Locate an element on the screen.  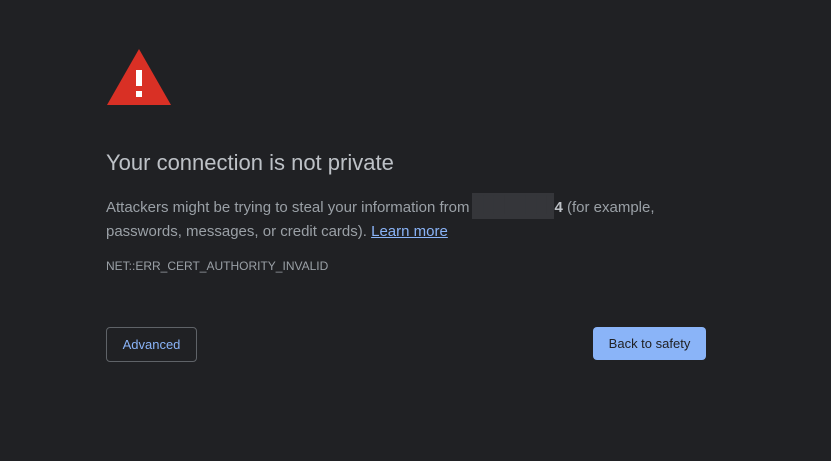
advanced-button: Advanced is located at coordinates (151, 344).